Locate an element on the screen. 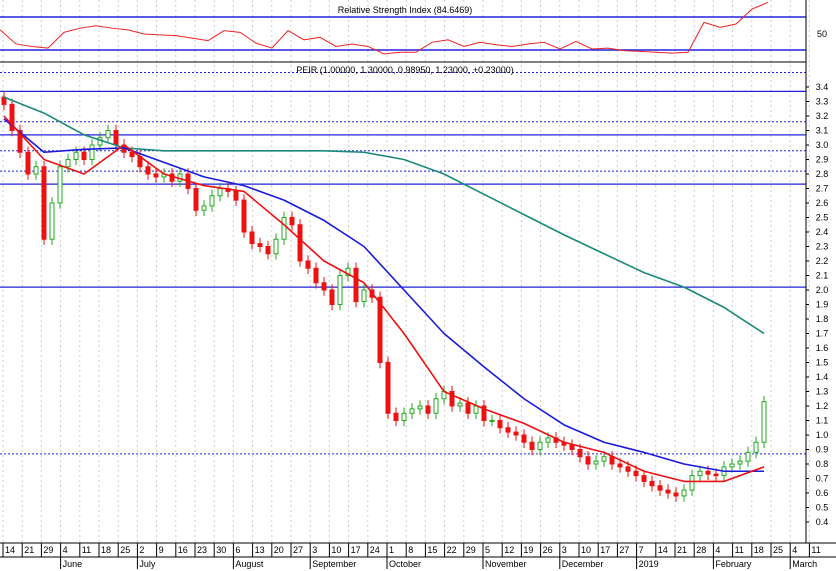  y-tick-label: 1.4 is located at coordinates (822, 377).